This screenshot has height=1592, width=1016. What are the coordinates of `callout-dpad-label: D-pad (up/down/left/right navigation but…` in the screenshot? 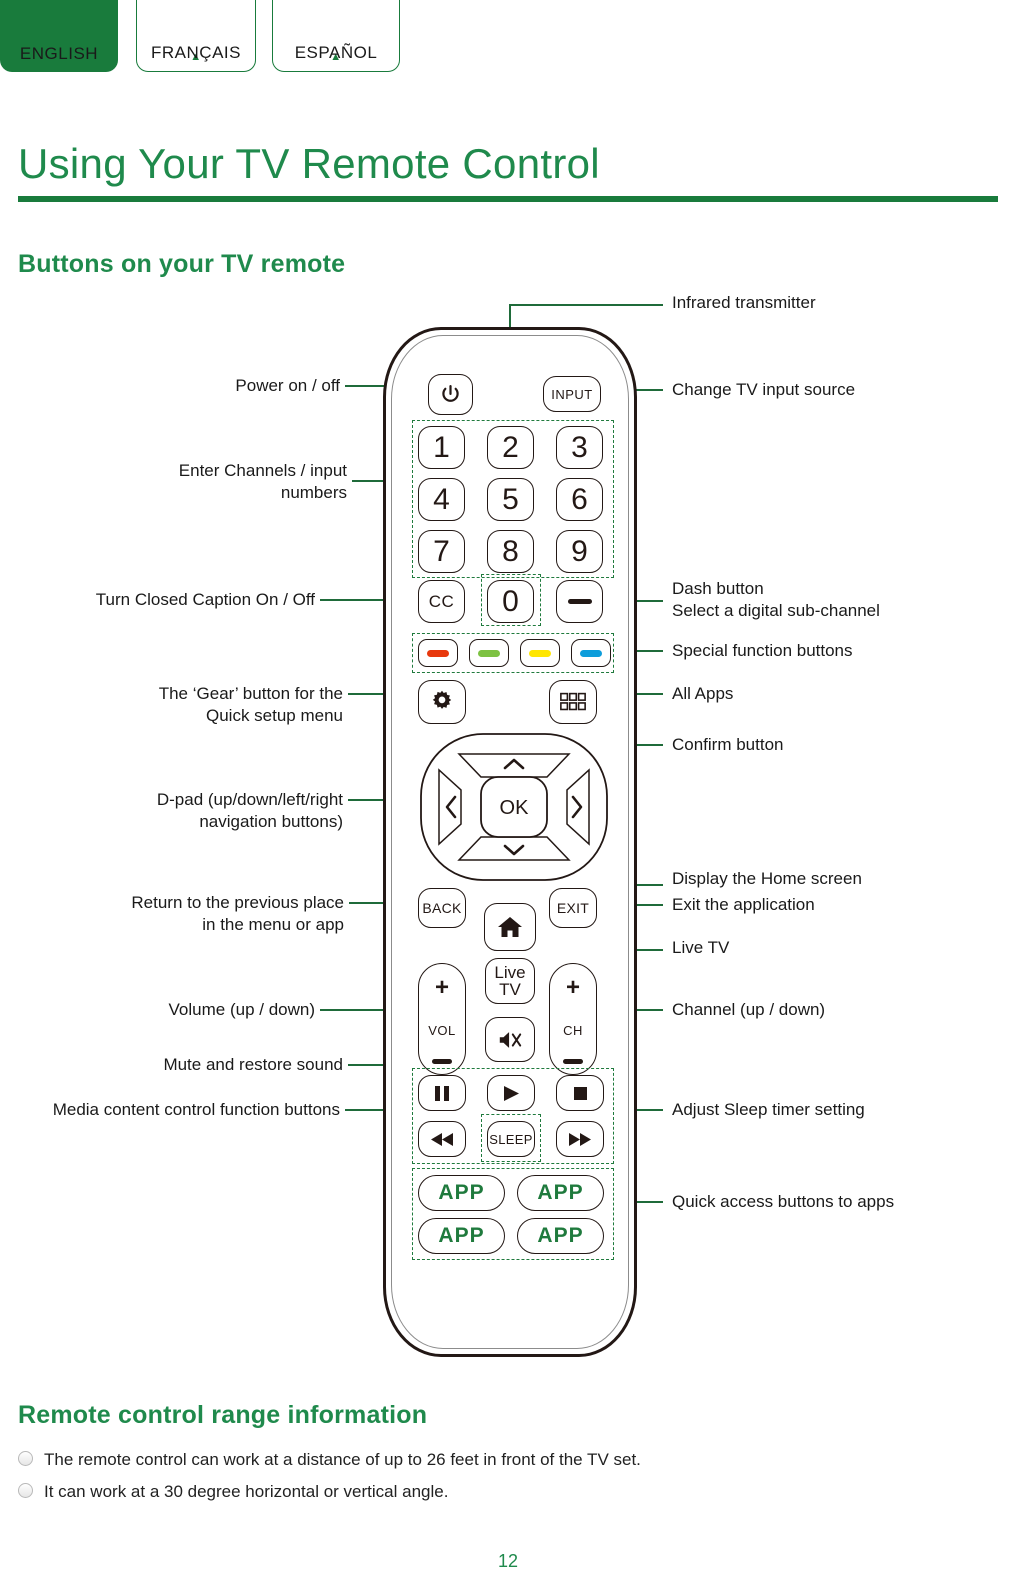 It's located at (249, 810).